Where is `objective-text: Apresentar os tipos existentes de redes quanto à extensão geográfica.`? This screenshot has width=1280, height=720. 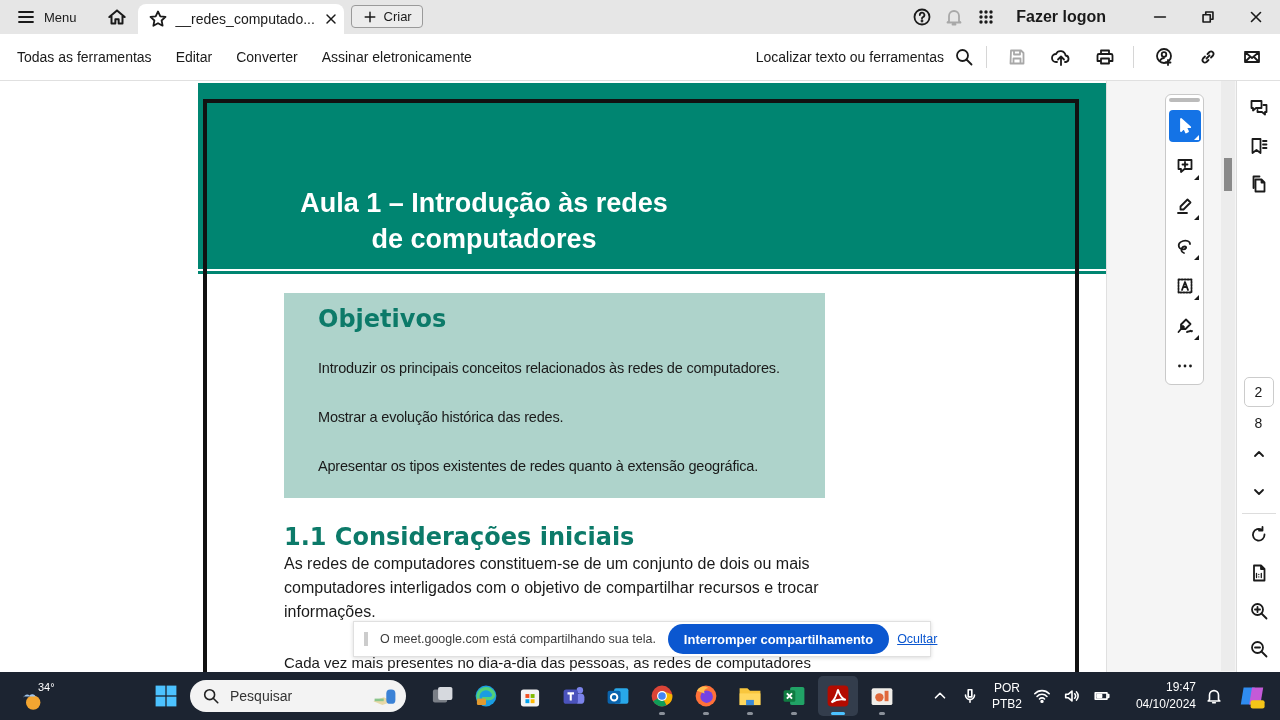 objective-text: Apresentar os tipos existentes de redes quanto à extensão geográfica. is located at coordinates (539, 466).